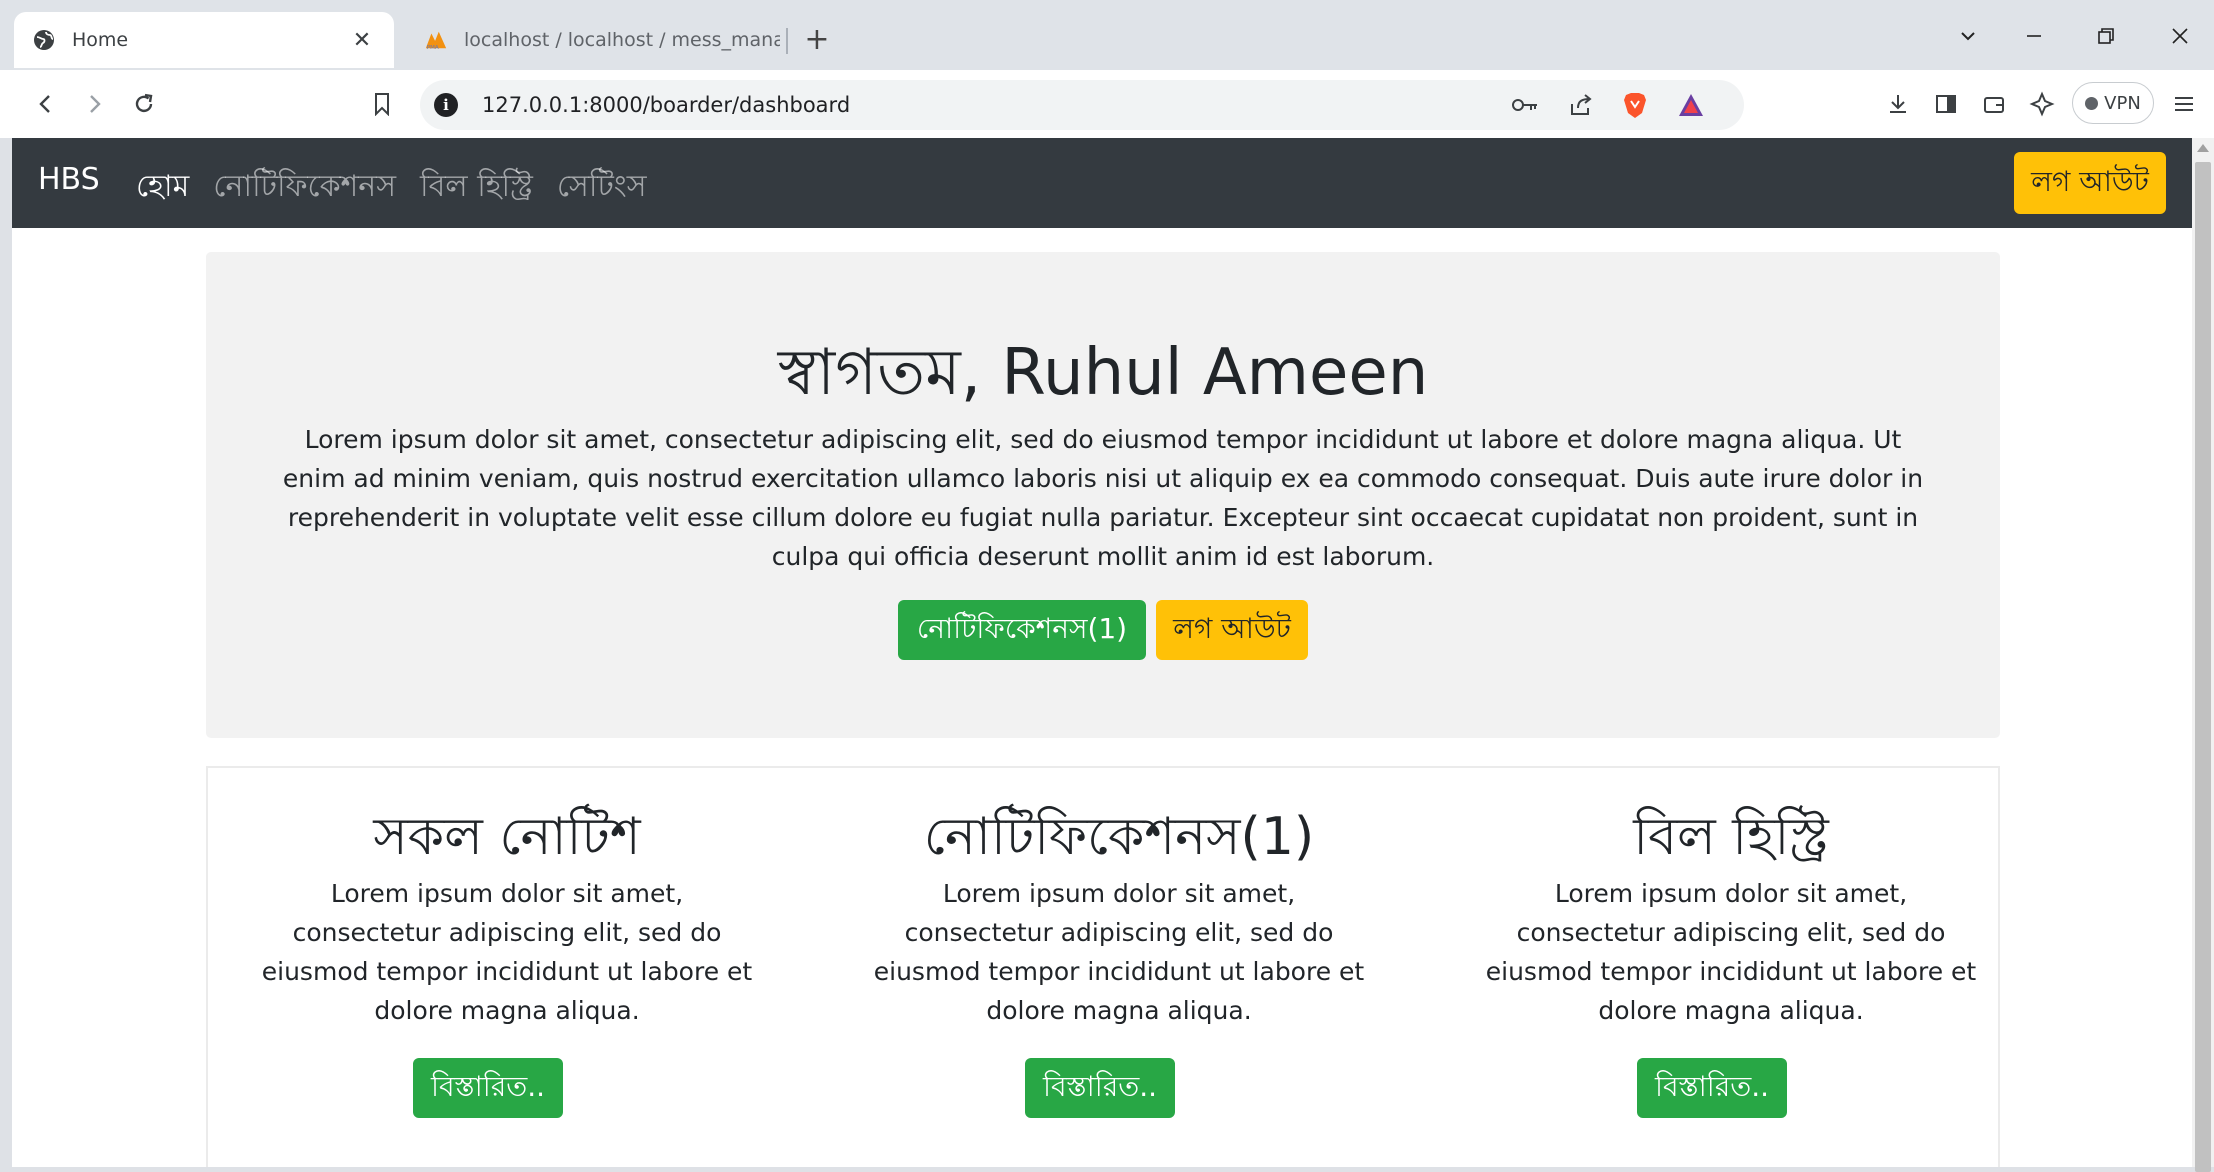  What do you see at coordinates (1968, 38) in the screenshot?
I see `tab-search-icon` at bounding box center [1968, 38].